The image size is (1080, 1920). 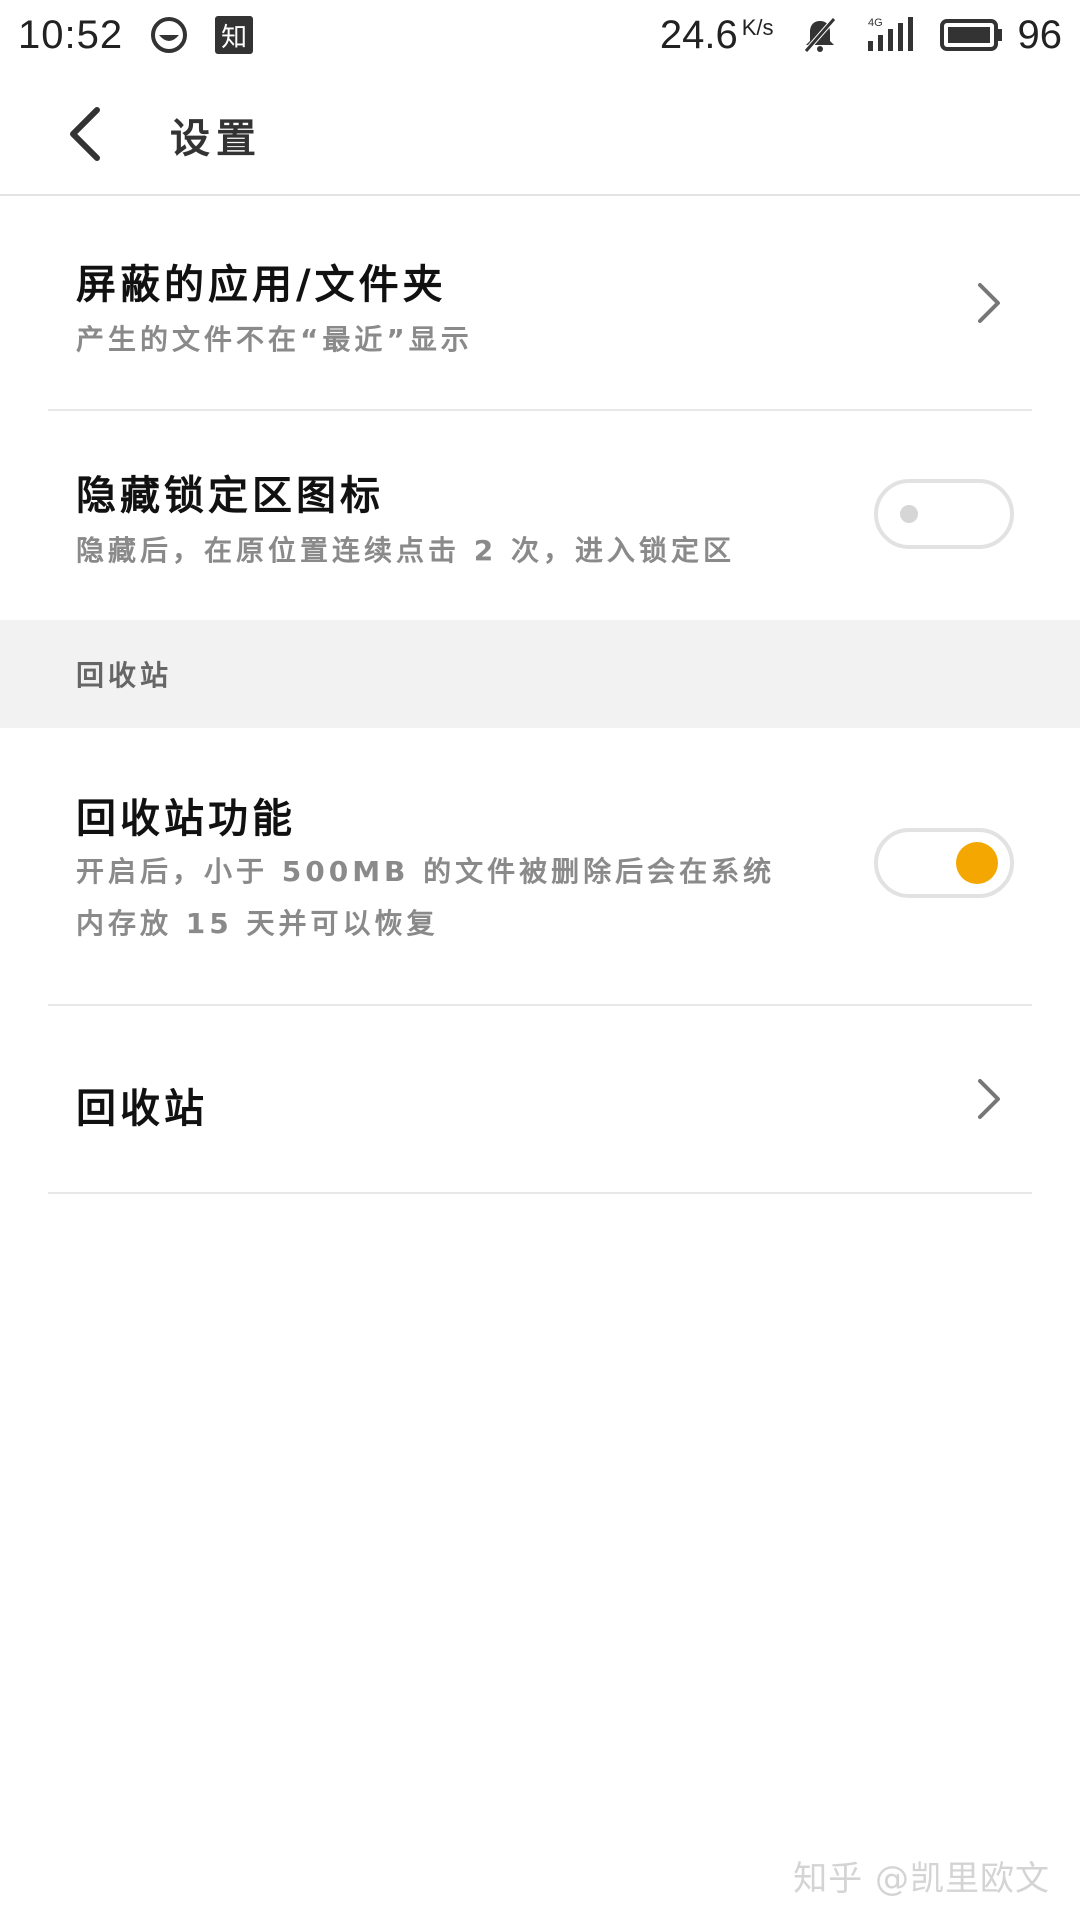 I want to click on hide-lock-icon-row: 隐藏锁定区图标 隐藏后，在原位置连续点击 2 次，进入锁定区, so click(x=540, y=515).